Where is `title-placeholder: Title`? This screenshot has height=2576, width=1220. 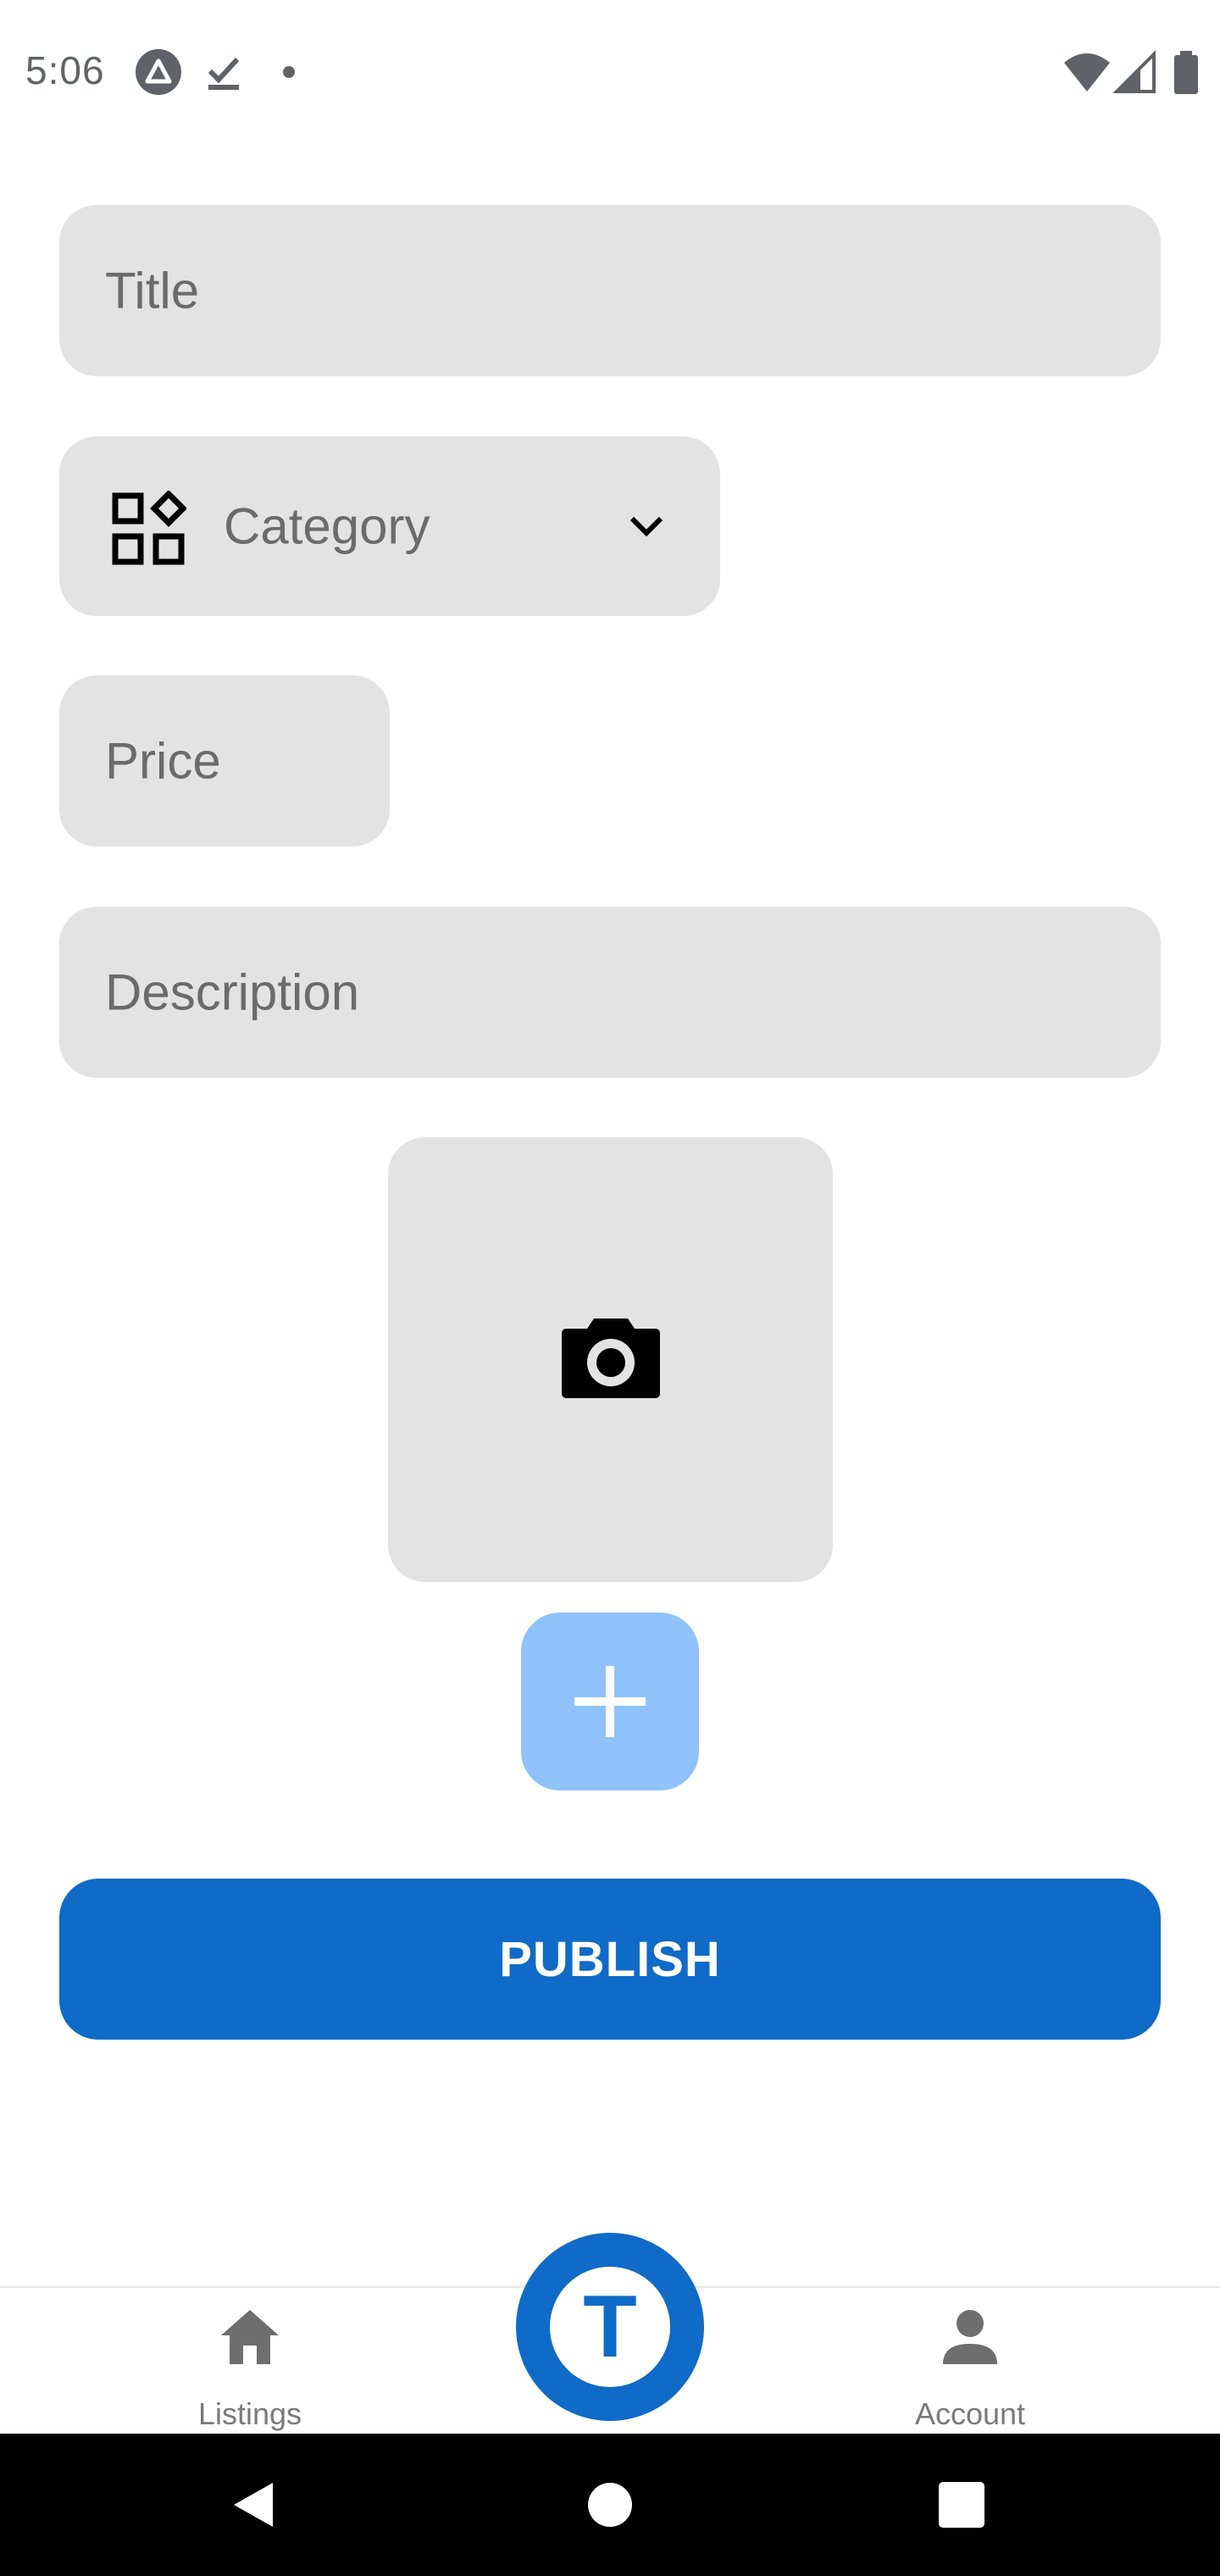
title-placeholder: Title is located at coordinates (152, 290).